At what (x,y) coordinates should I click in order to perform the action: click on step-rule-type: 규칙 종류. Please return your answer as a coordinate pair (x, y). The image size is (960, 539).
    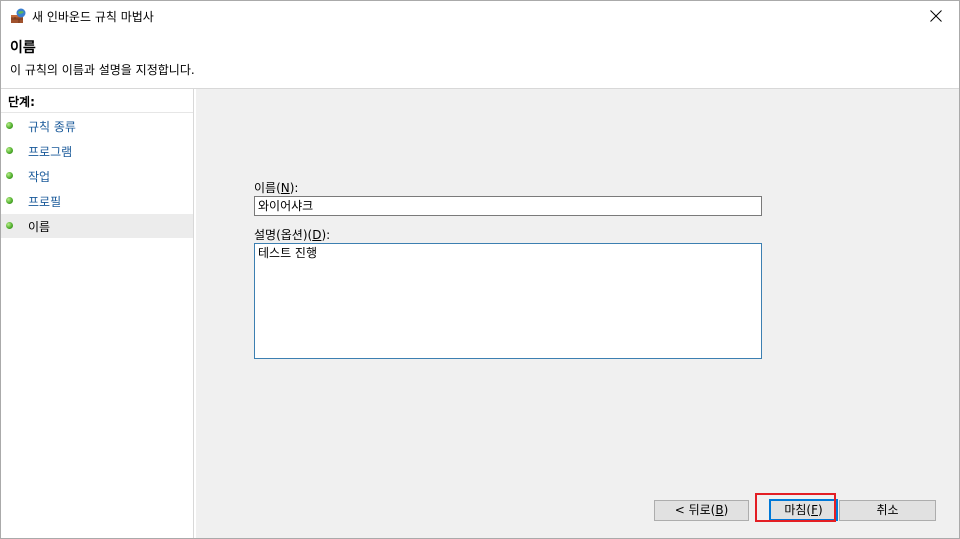
    Looking at the image, I should click on (97, 126).